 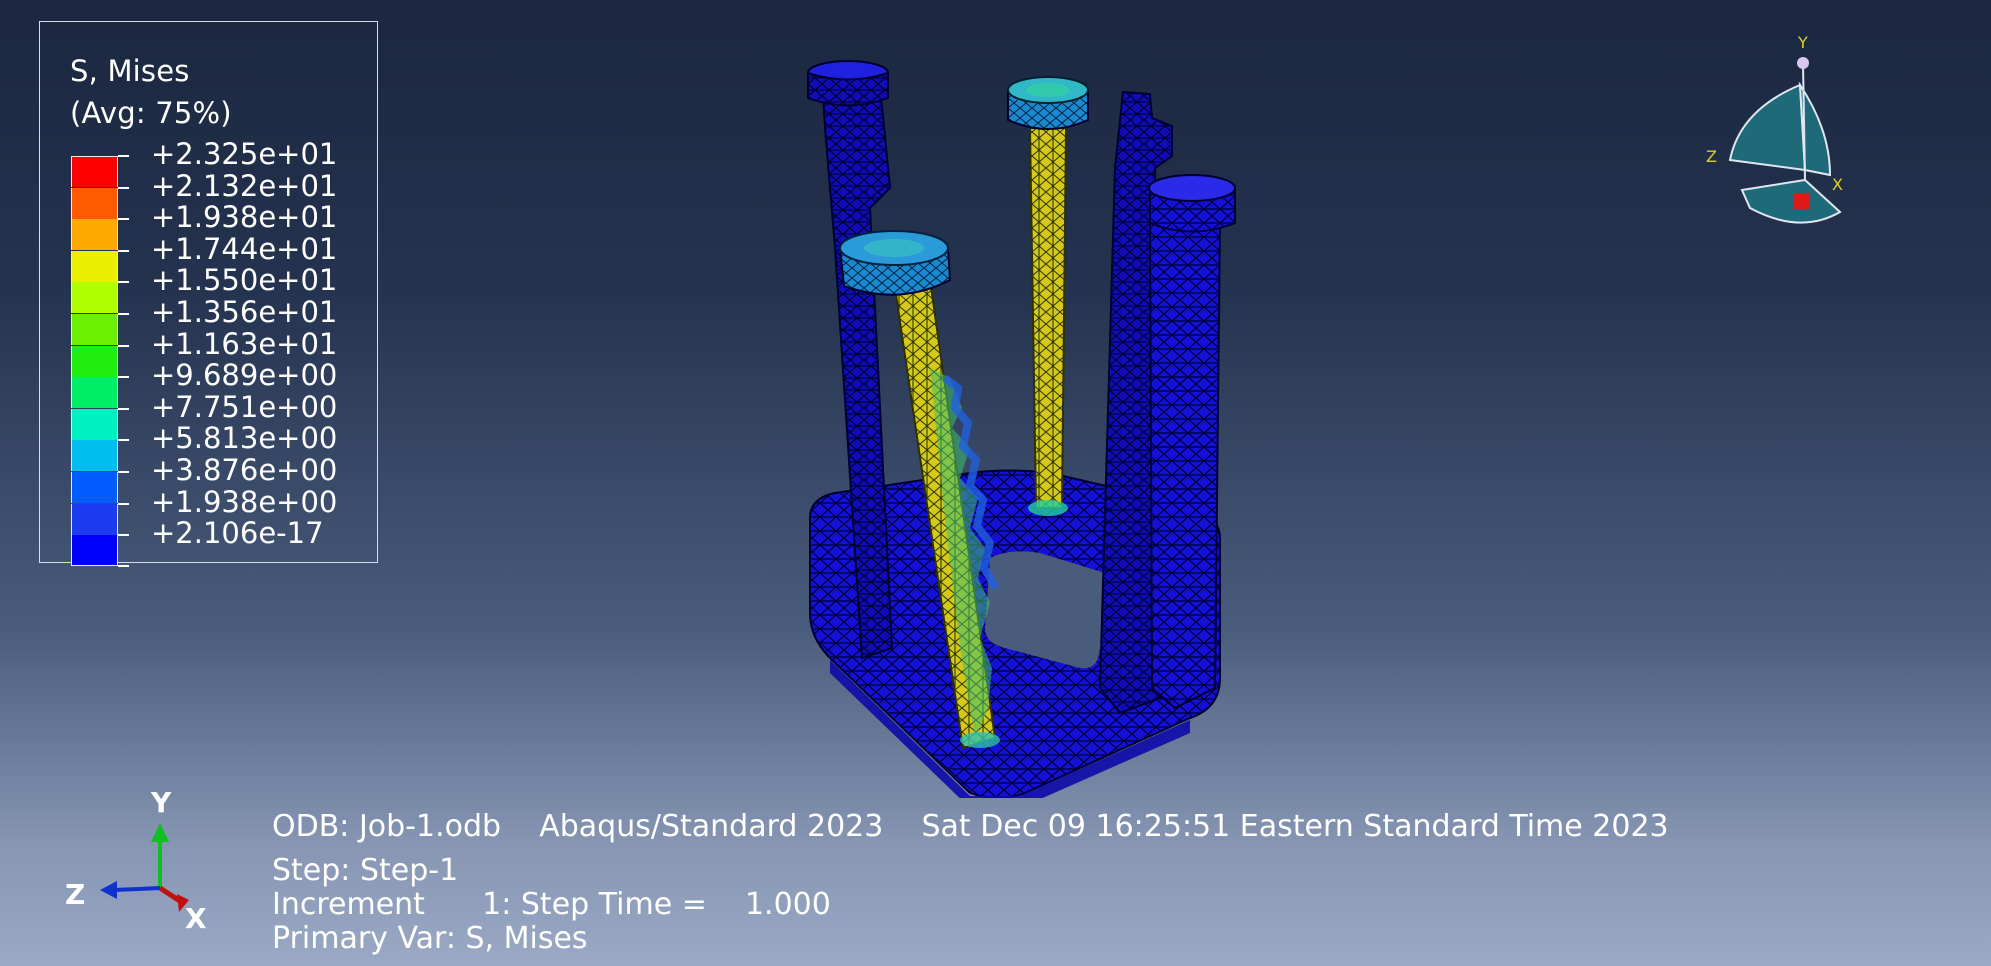 What do you see at coordinates (75, 894) in the screenshot?
I see `triad-z-label: Z` at bounding box center [75, 894].